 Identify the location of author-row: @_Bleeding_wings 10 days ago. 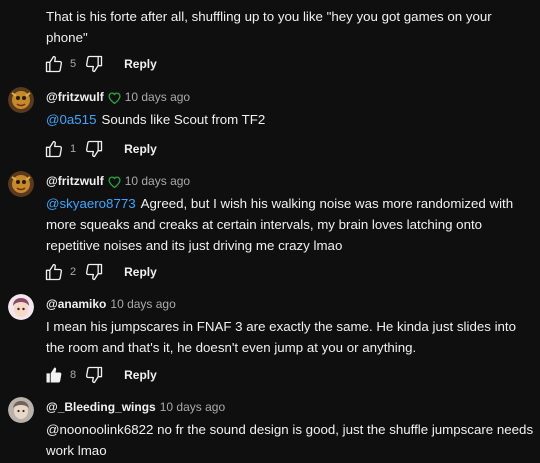
(135, 407).